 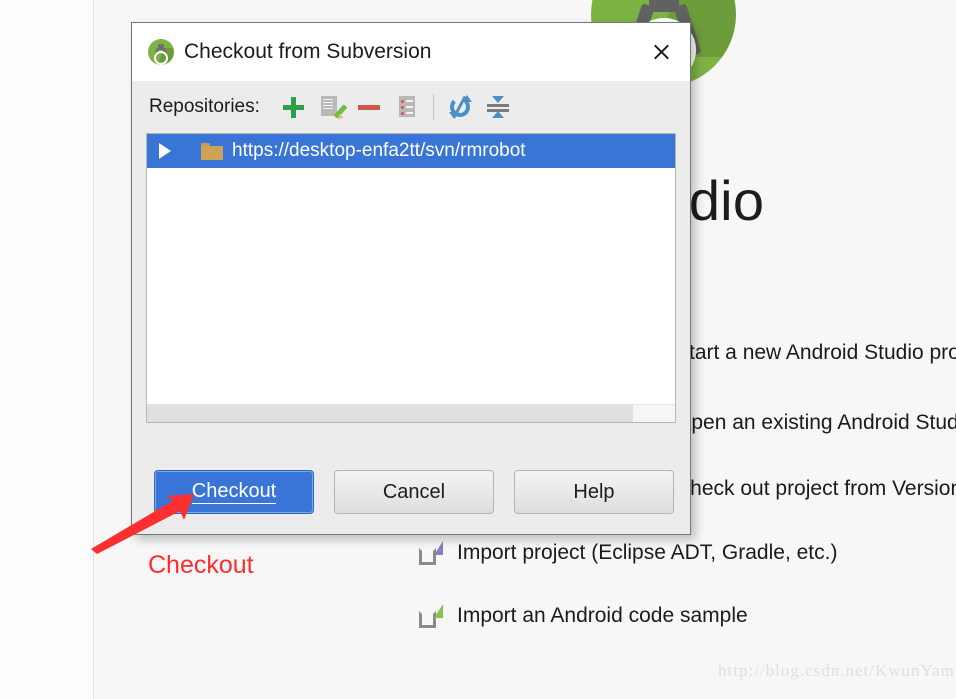 What do you see at coordinates (433, 107) in the screenshot?
I see `toolbar-separator` at bounding box center [433, 107].